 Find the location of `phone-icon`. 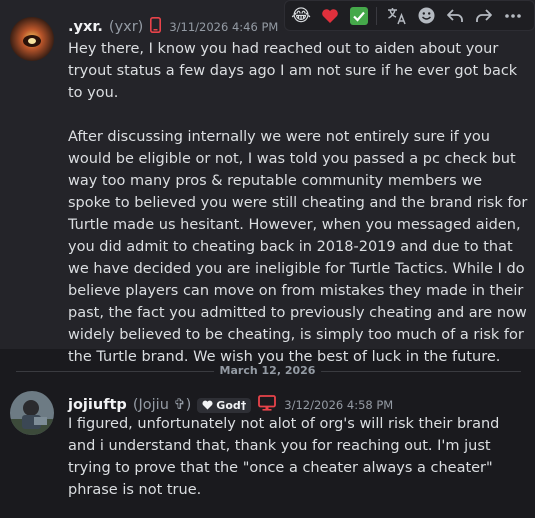

phone-icon is located at coordinates (156, 27).